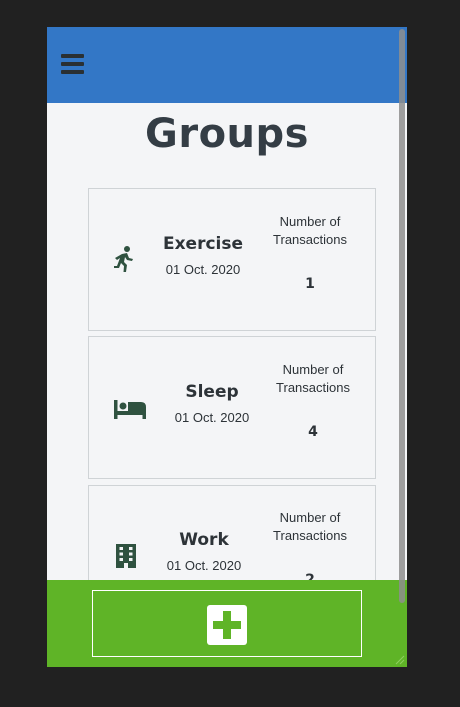  I want to click on bottom-action-bar, so click(227, 623).